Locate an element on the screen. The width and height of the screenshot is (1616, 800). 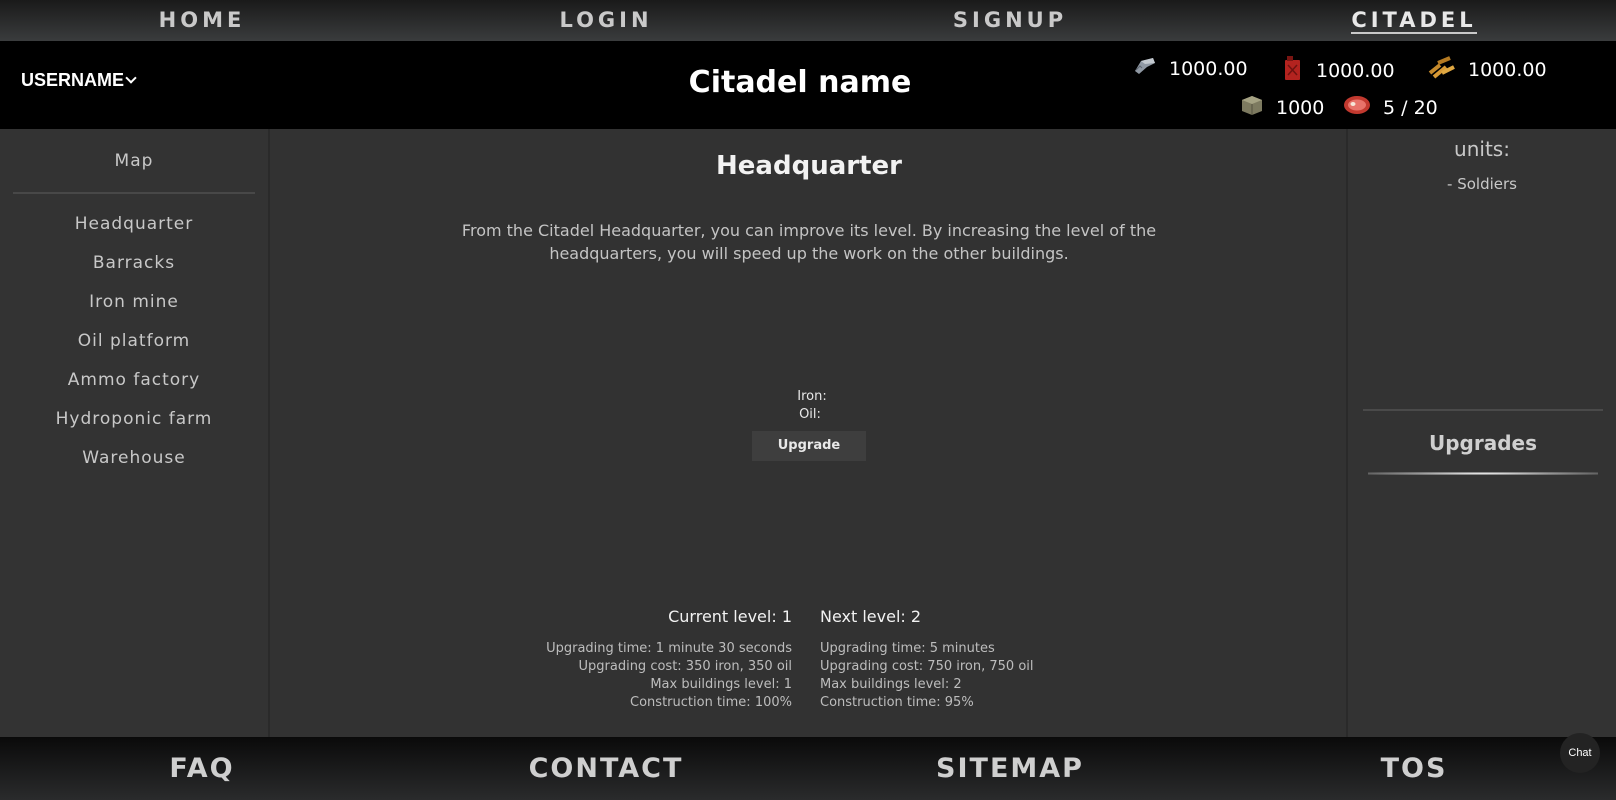
nav-login: LOGIN is located at coordinates (606, 20).